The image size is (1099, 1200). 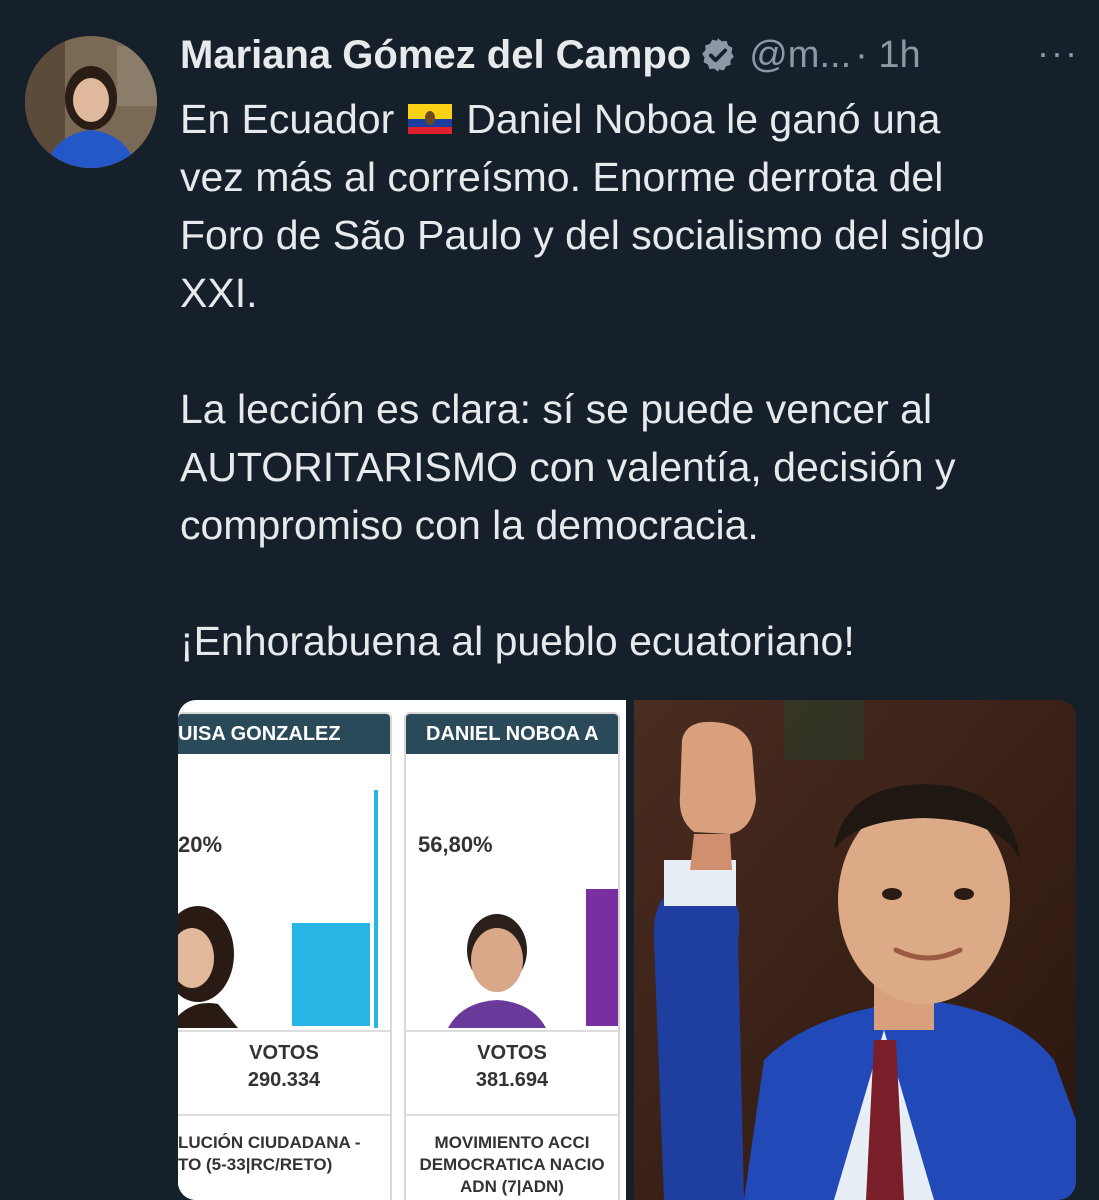 What do you see at coordinates (435, 55) in the screenshot?
I see `author-name: Mariana Gómez del Campo` at bounding box center [435, 55].